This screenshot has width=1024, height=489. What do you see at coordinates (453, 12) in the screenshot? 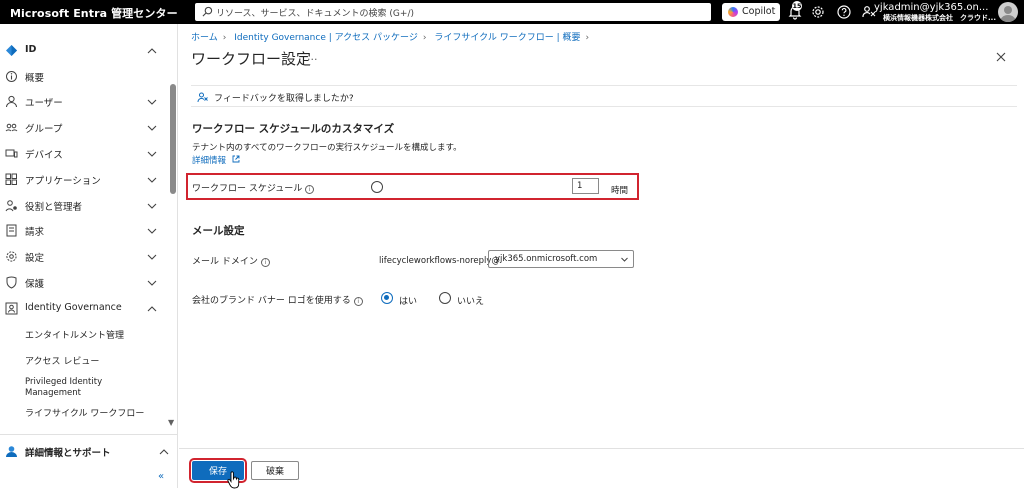
I see `search-box: リソース、サービス、ドキュメントの検索 (G+/)` at bounding box center [453, 12].